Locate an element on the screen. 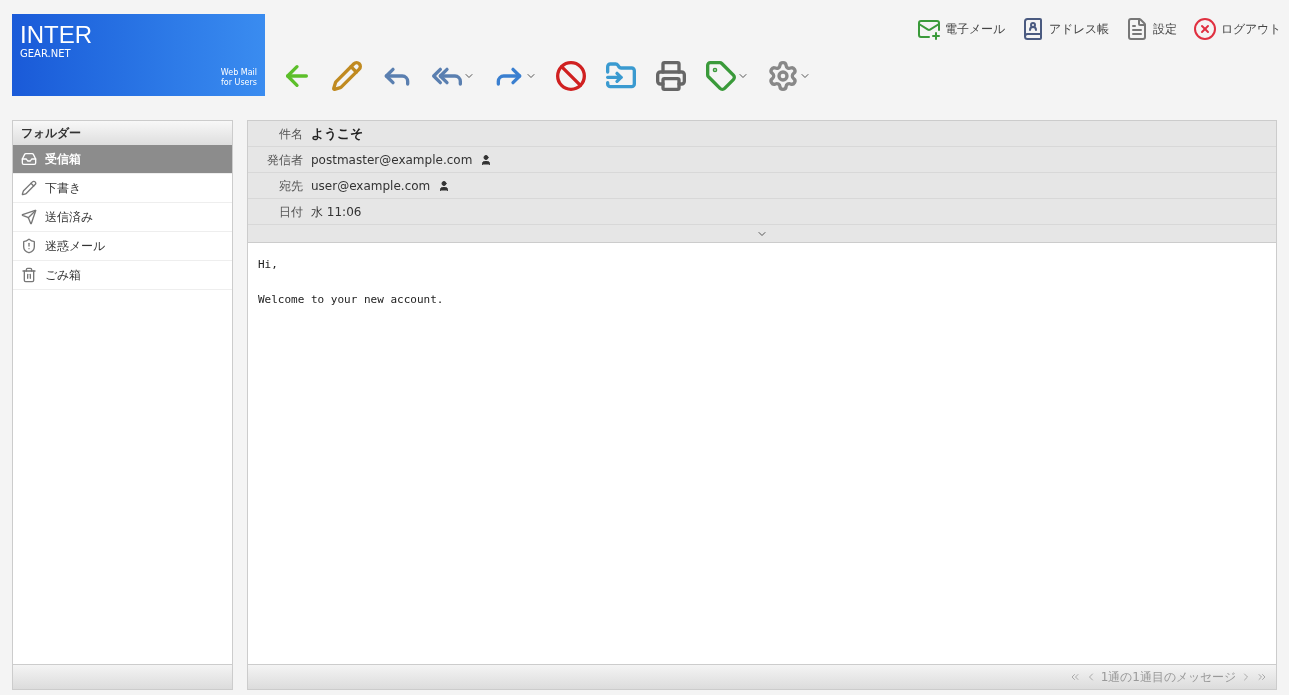 Image resolution: width=1289 pixels, height=695 pixels. trash-icon is located at coordinates (29, 275).